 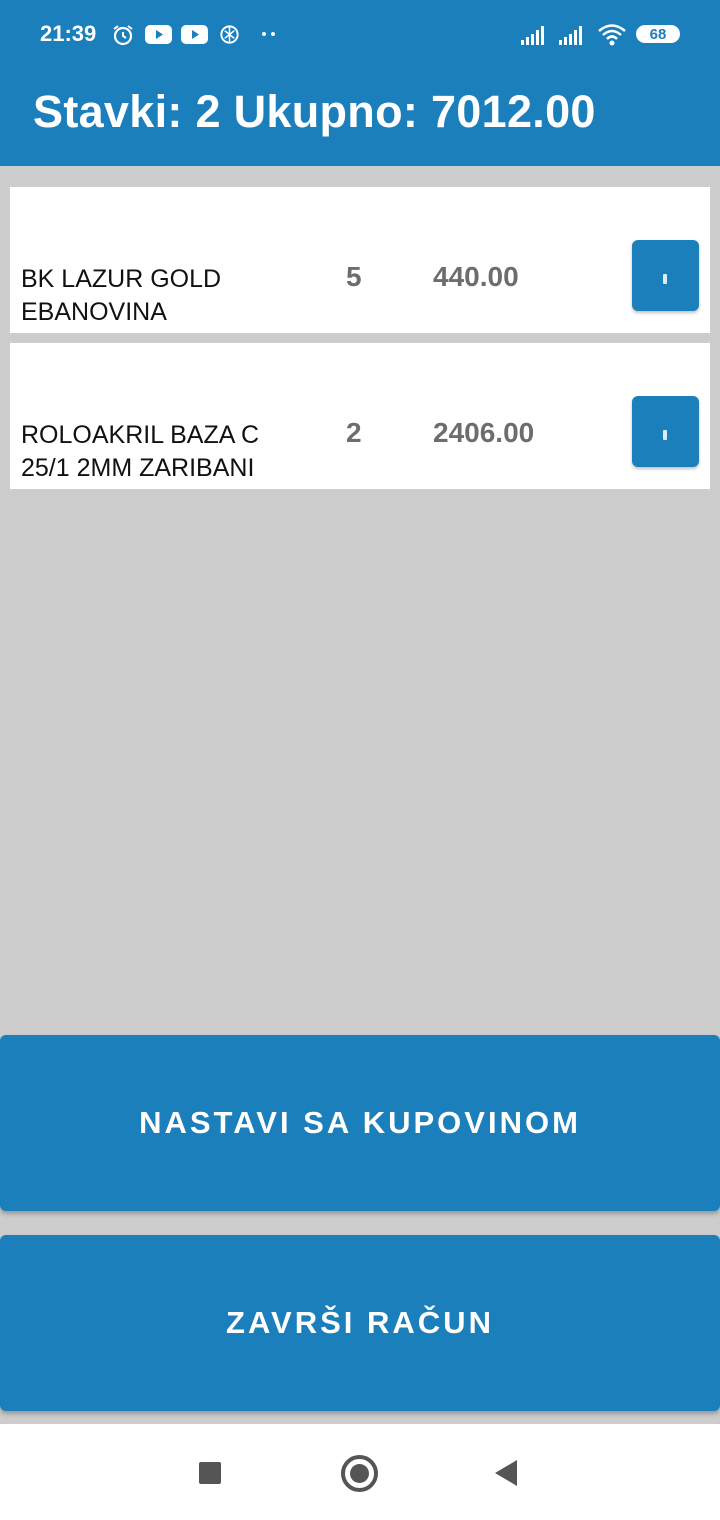 What do you see at coordinates (506, 1473) in the screenshot?
I see `back-triangle-icon` at bounding box center [506, 1473].